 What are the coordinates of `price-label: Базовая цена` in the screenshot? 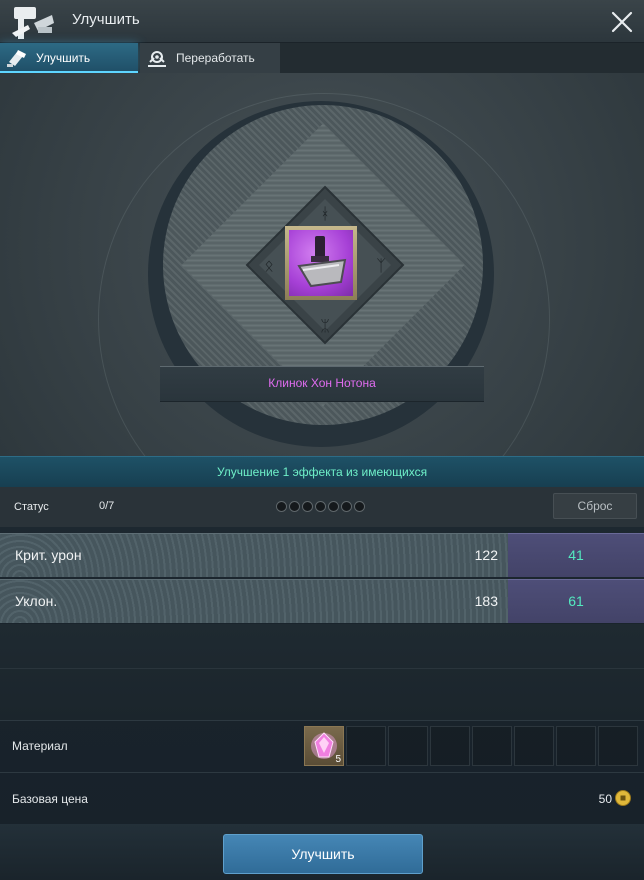 It's located at (50, 799).